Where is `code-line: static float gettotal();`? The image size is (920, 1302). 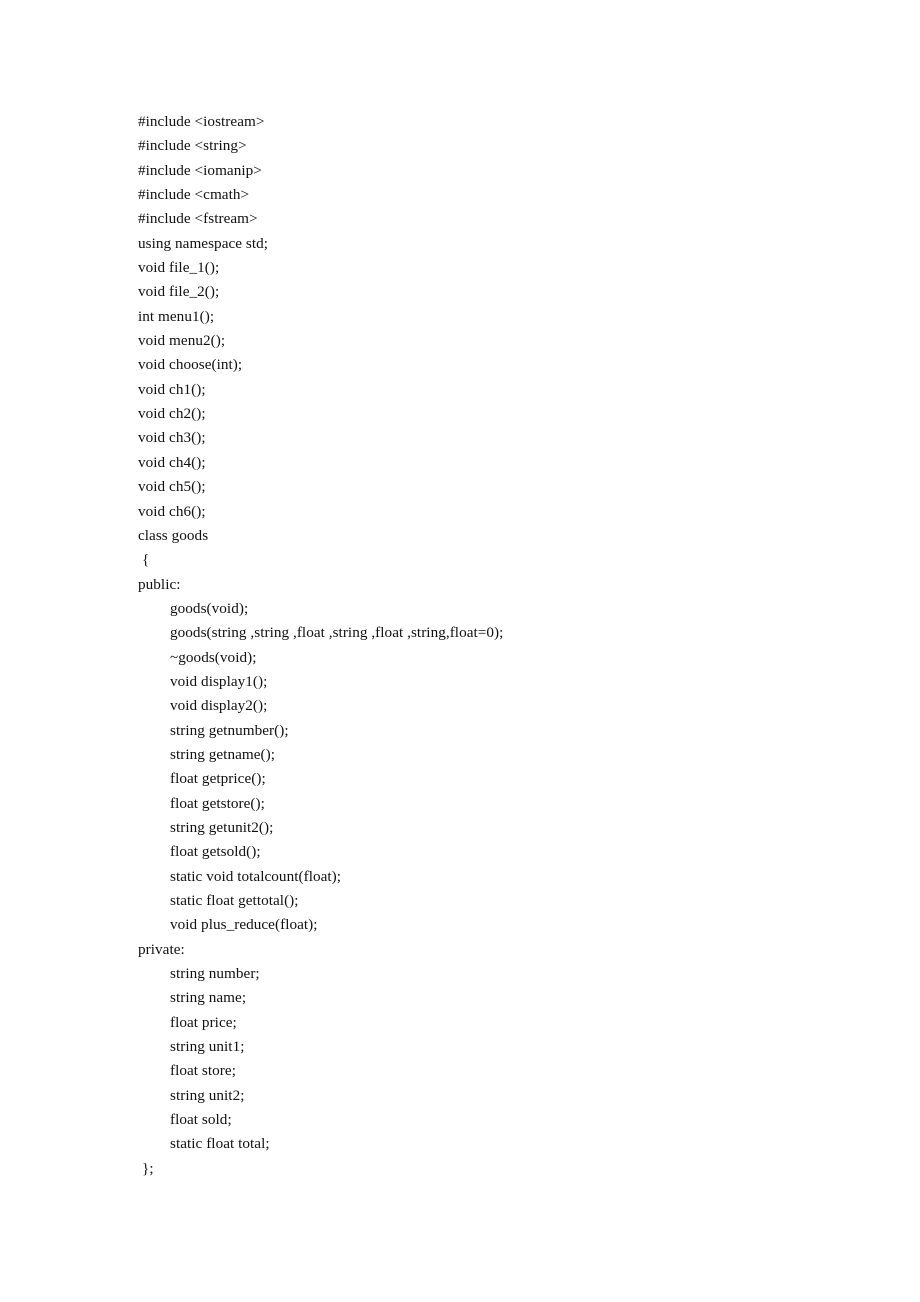 code-line: static float gettotal(); is located at coordinates (234, 900).